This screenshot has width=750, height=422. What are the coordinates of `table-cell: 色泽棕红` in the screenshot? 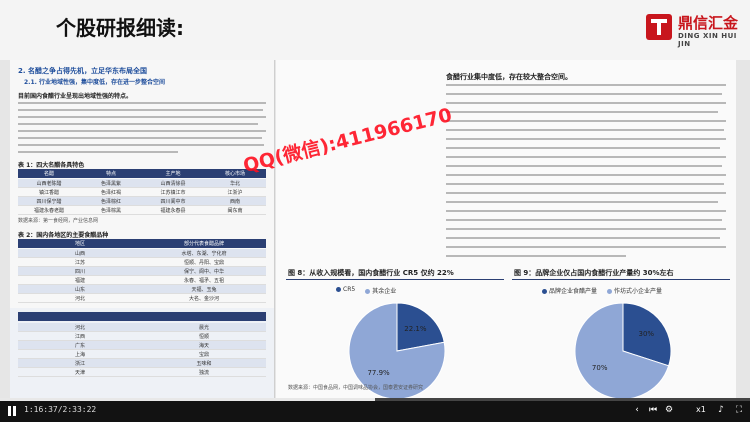 It's located at (110, 201).